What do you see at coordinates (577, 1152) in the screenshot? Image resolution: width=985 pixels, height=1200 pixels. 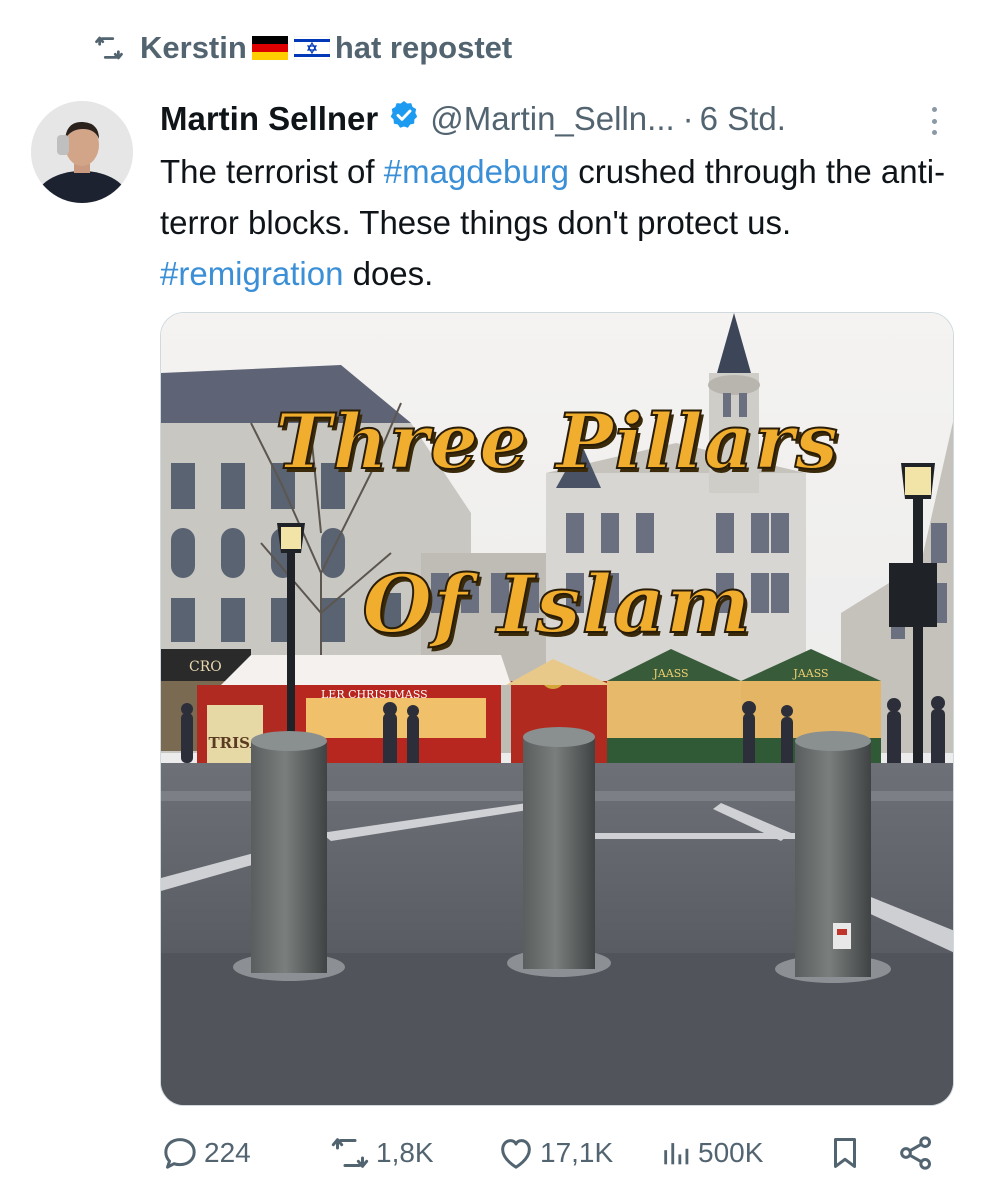 I see `like-count: 17,1K` at bounding box center [577, 1152].